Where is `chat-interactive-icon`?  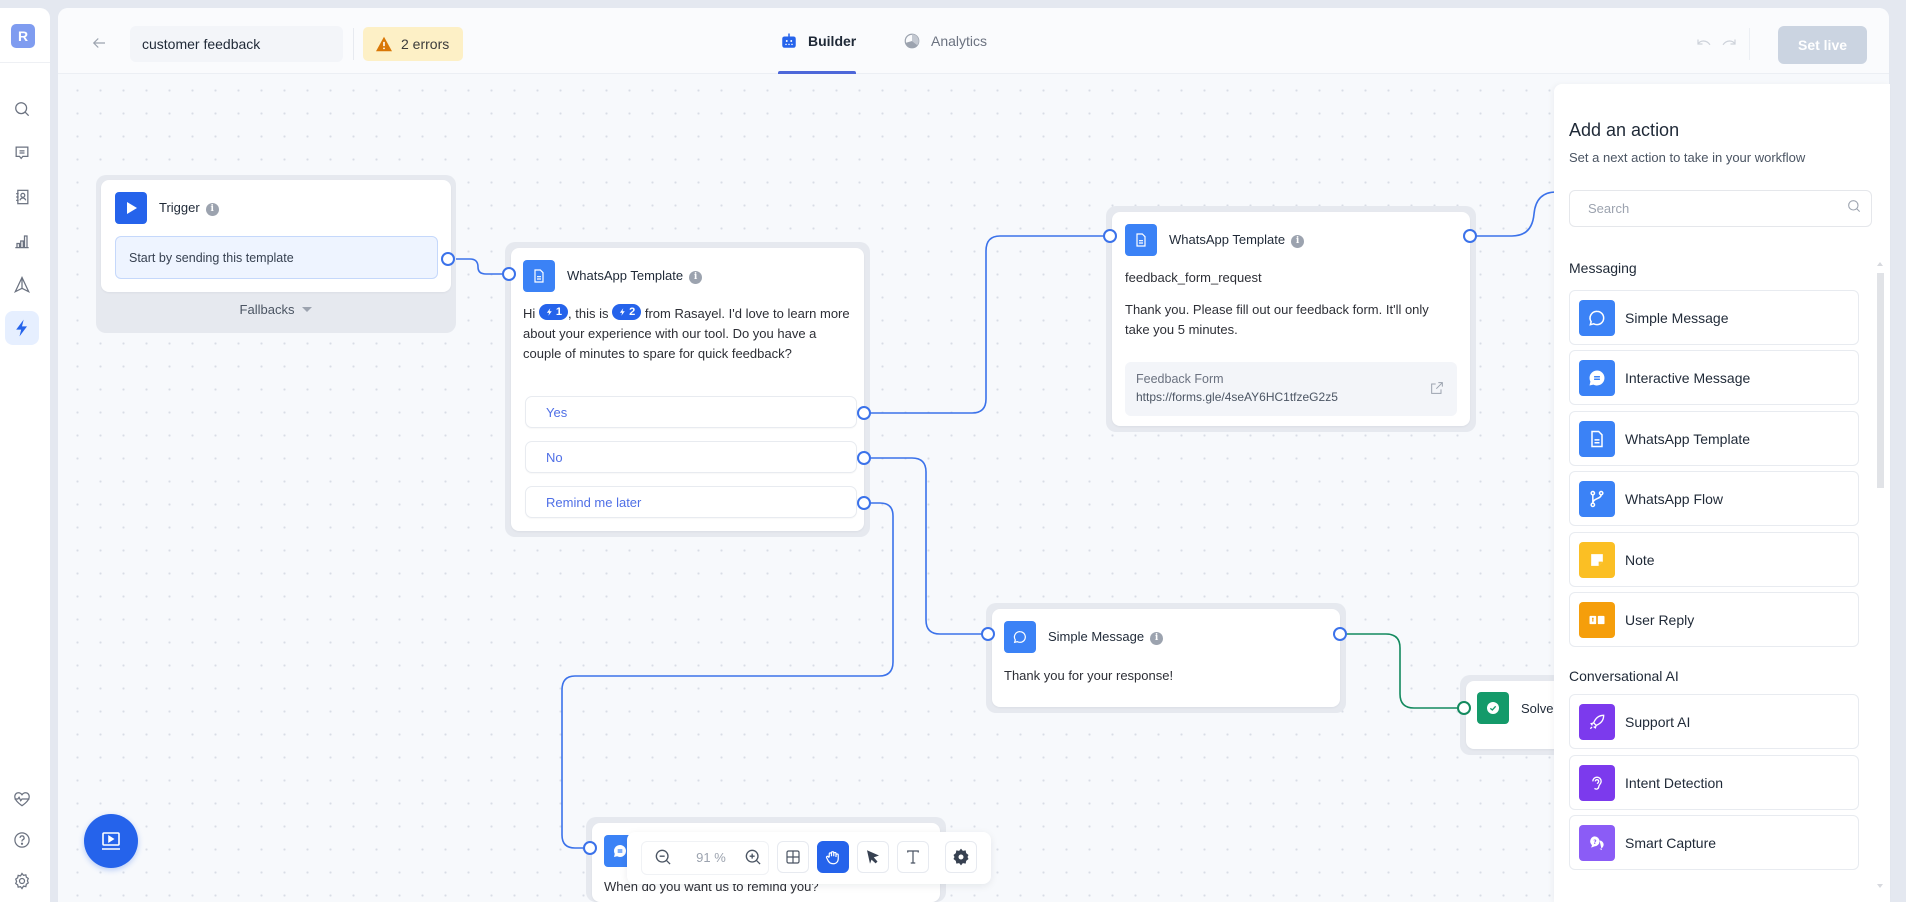
chat-interactive-icon is located at coordinates (1597, 377).